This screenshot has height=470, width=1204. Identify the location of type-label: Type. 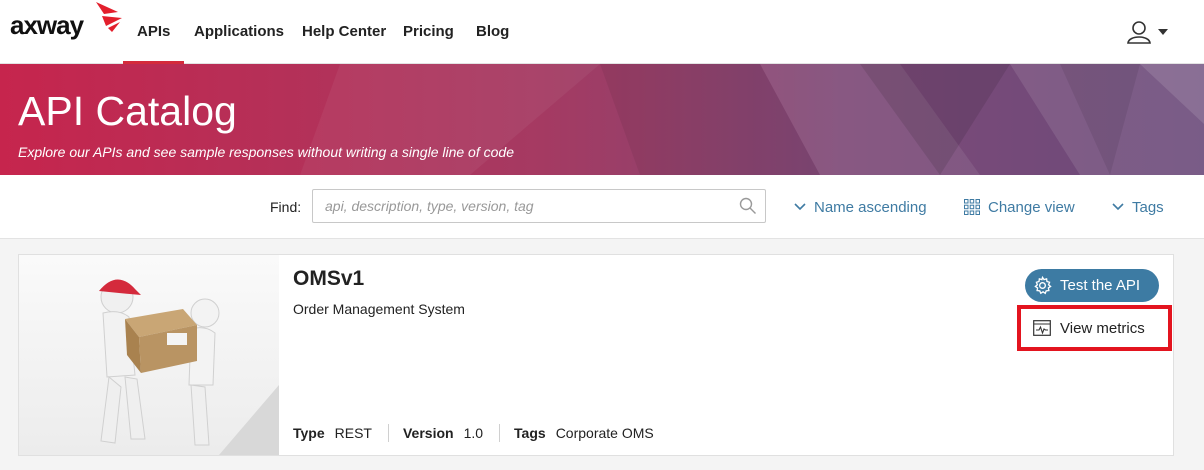
(309, 433).